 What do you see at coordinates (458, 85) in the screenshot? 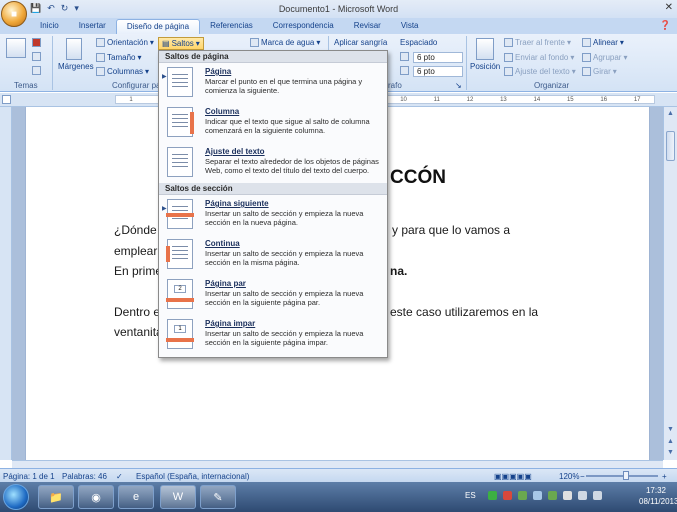
I see `paragraph-launcher-icon: ↘` at bounding box center [458, 85].